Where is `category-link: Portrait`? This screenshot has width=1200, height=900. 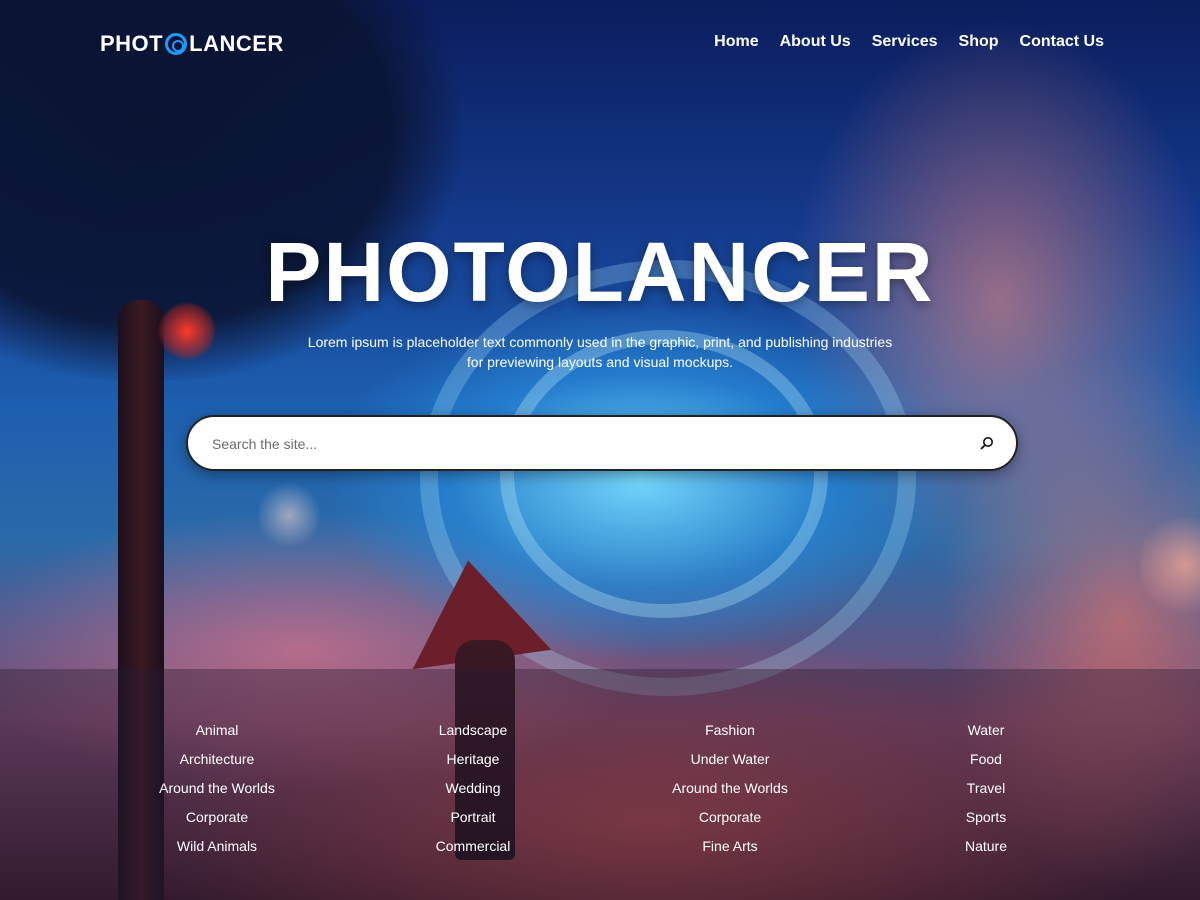
category-link: Portrait is located at coordinates (473, 817).